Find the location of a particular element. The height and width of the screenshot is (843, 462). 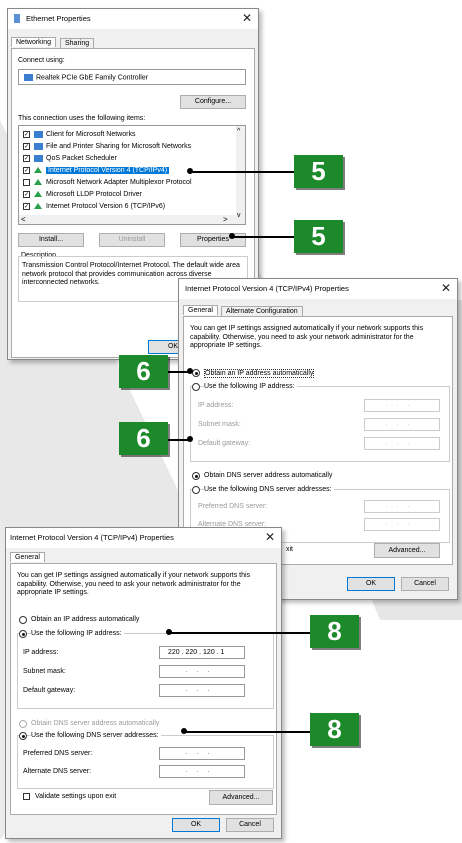

chevron-right-icon: > is located at coordinates (225, 219).